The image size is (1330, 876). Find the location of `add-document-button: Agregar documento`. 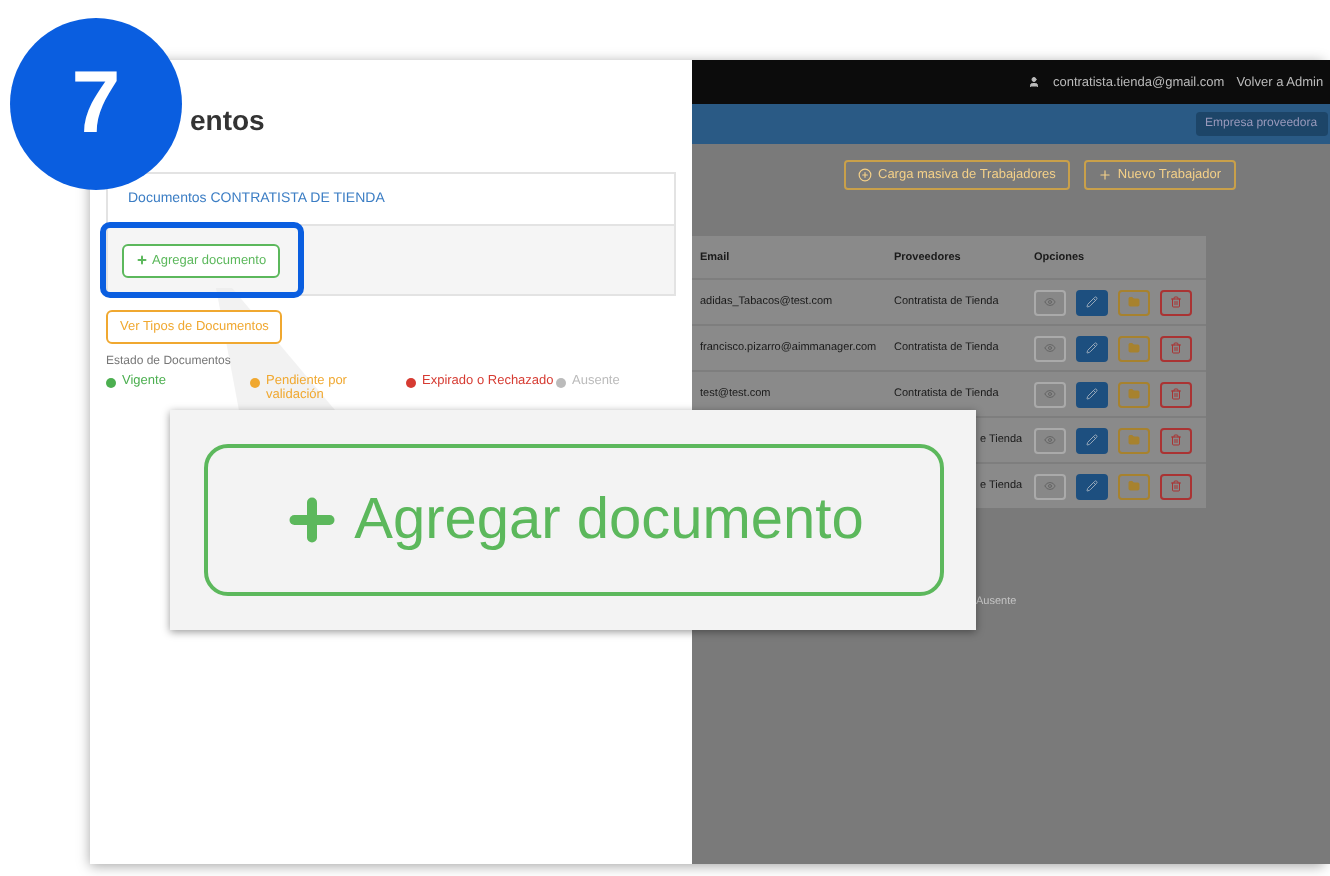

add-document-button: Agregar documento is located at coordinates (573, 520).